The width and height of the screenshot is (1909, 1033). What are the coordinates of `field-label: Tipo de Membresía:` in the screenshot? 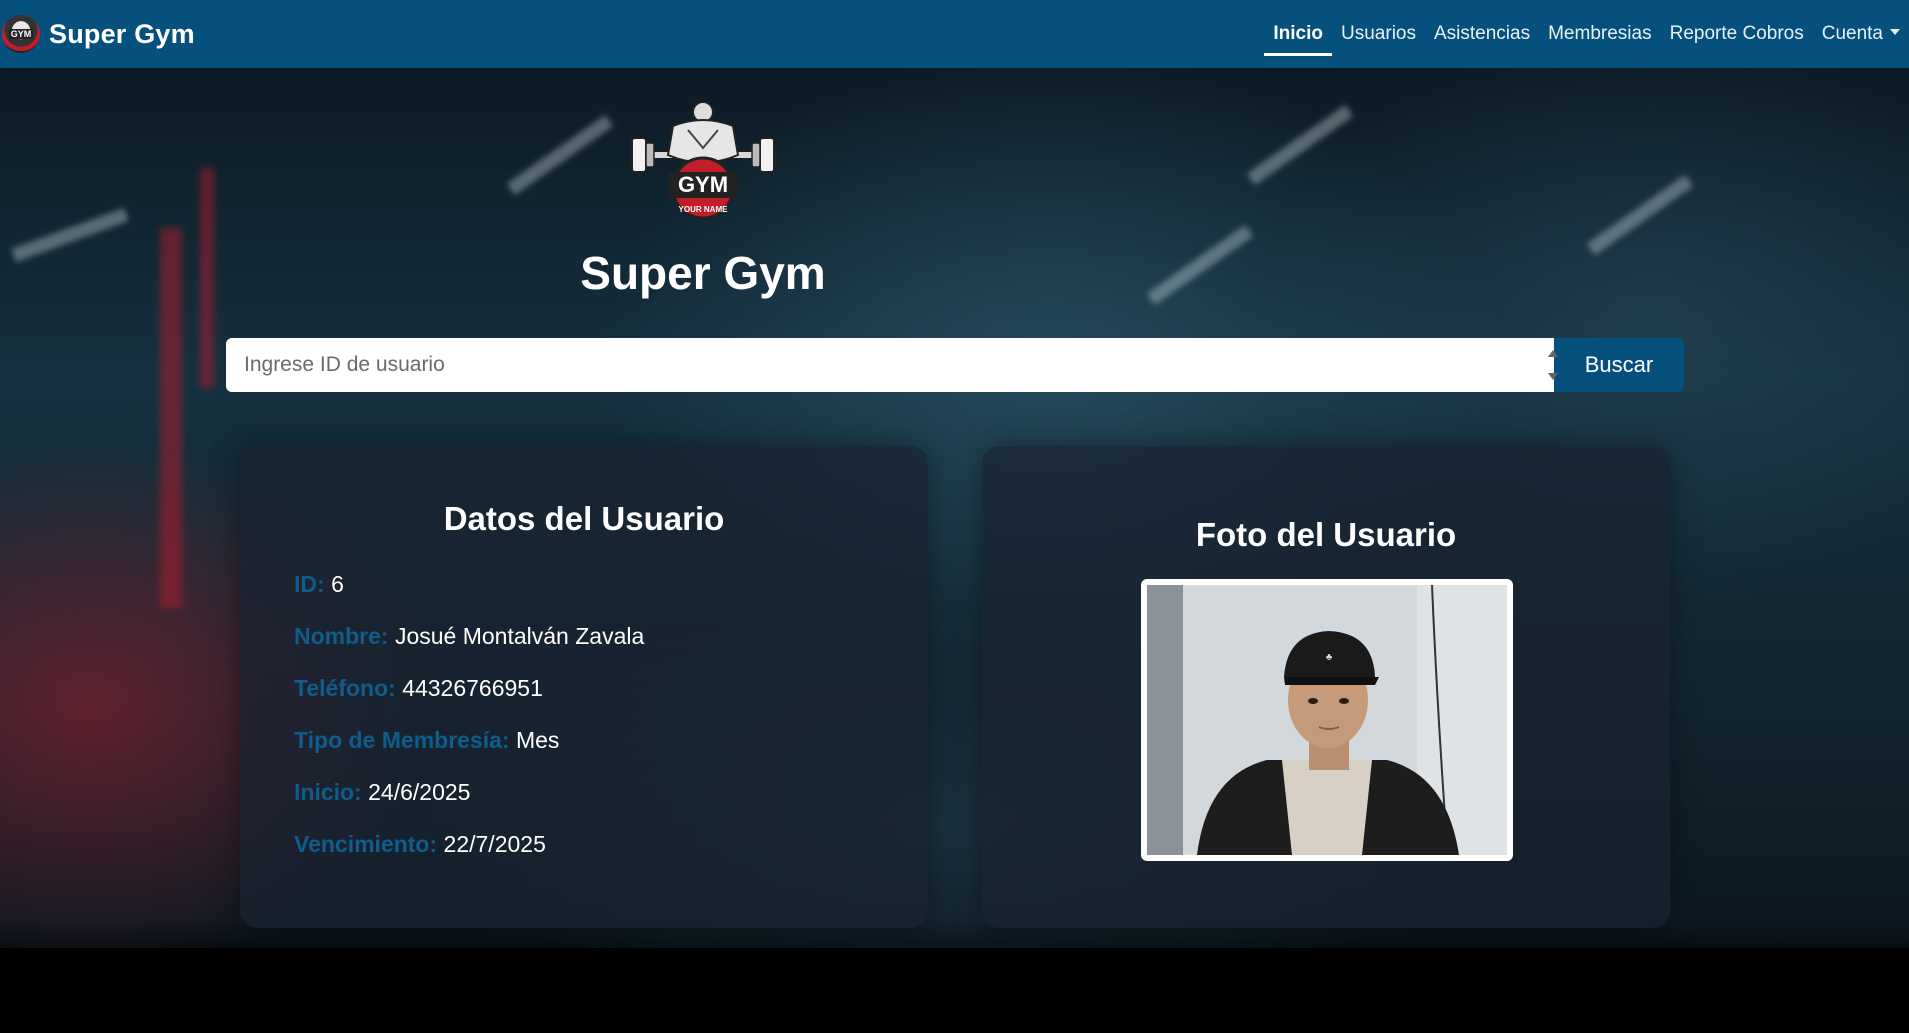 It's located at (402, 740).